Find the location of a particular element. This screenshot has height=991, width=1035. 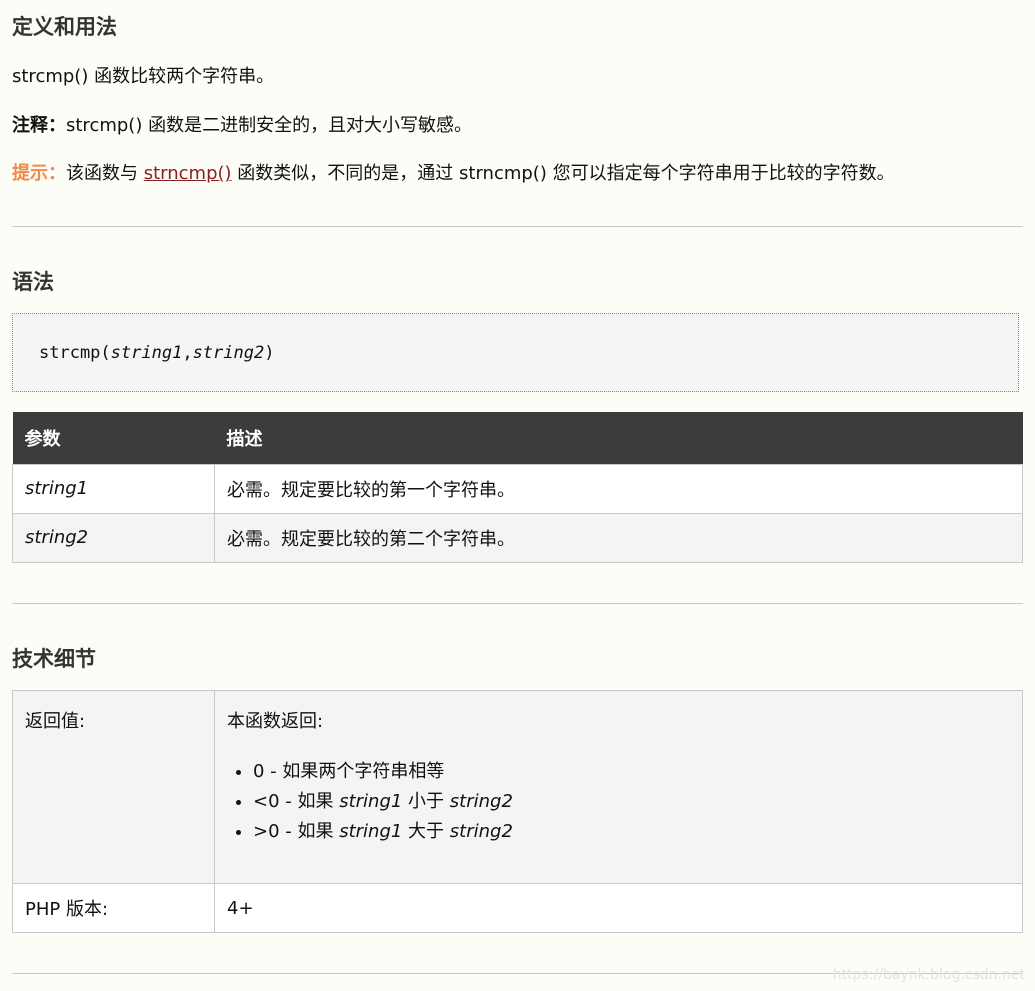

note-paragraph: 注释：strcmp() 函数是二进制安全的，且对大小写敏感。 is located at coordinates (242, 124).